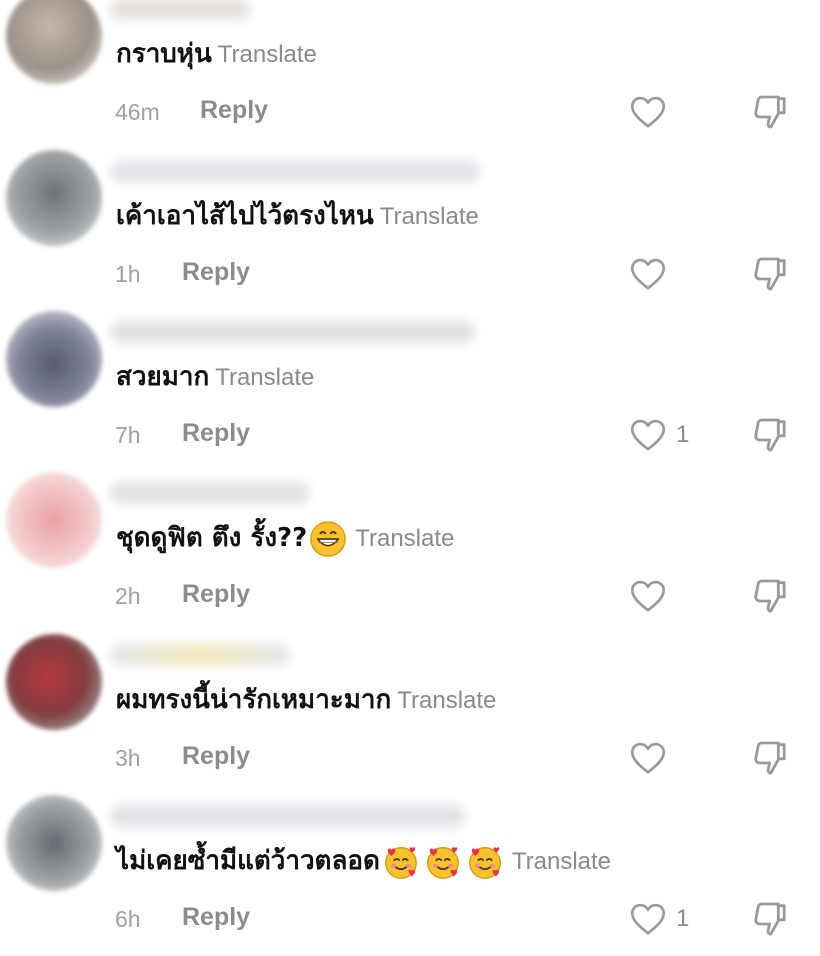 The height and width of the screenshot is (956, 820). Describe the element at coordinates (128, 274) in the screenshot. I see `comment-time: 1h` at that location.